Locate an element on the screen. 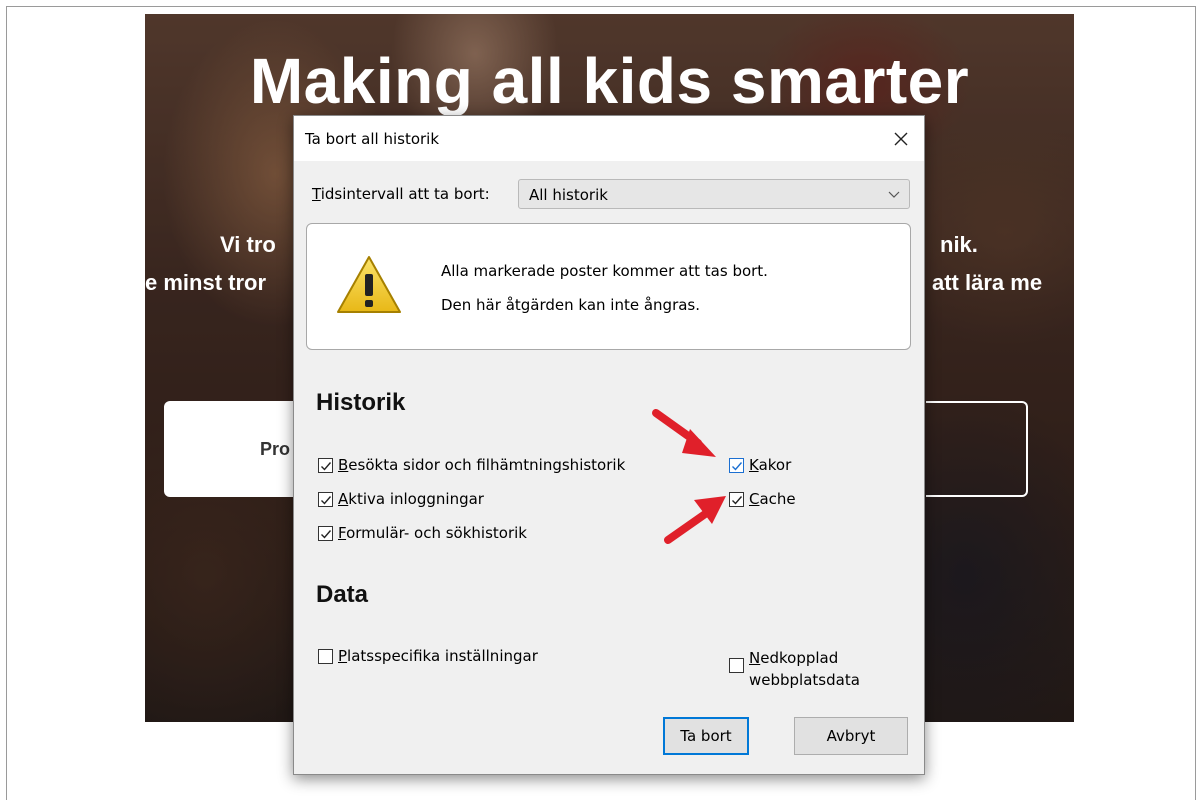 This screenshot has height=800, width=1204. hero-secondary-button is located at coordinates (977, 449).